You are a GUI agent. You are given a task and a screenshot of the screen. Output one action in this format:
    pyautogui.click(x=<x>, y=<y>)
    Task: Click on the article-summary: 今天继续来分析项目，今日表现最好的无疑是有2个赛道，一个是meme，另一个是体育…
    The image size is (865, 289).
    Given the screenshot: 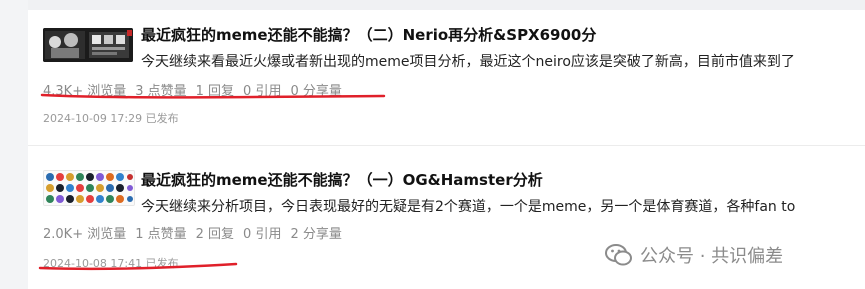 What is the action you would take?
    pyautogui.click(x=468, y=207)
    